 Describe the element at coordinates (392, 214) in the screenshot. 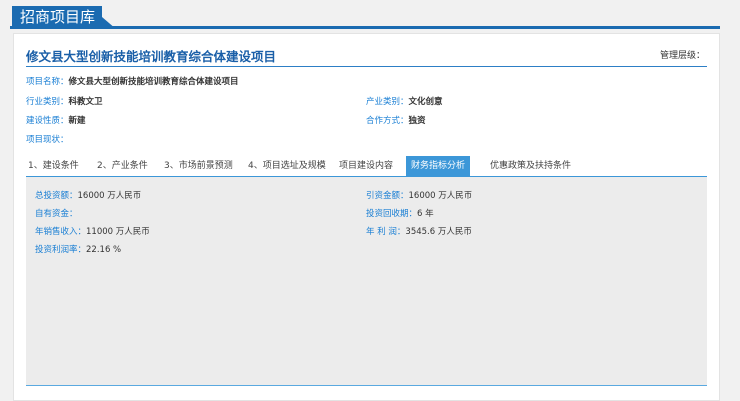

I see `field-label: 投资回收期：` at that location.